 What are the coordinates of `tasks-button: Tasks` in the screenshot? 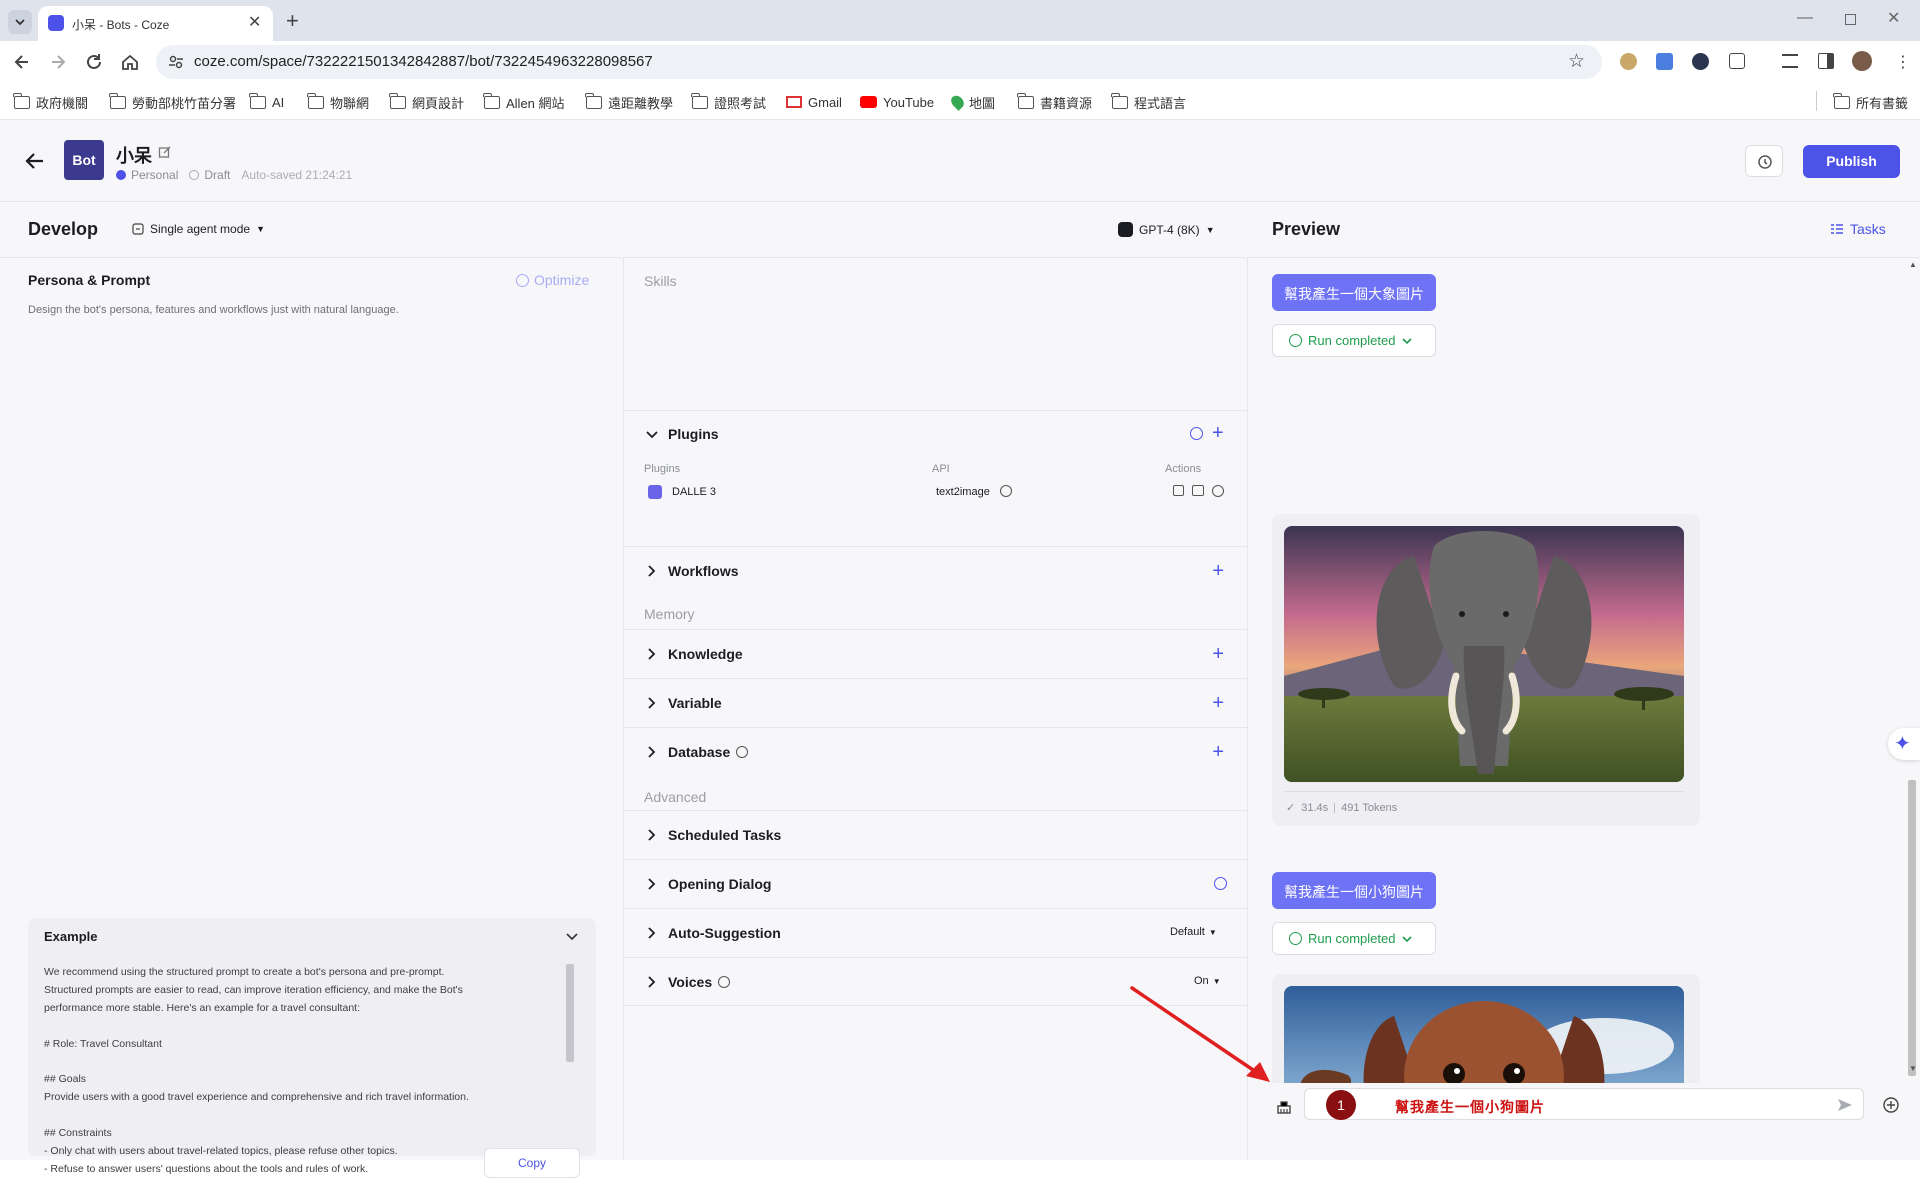 It's located at (1858, 229).